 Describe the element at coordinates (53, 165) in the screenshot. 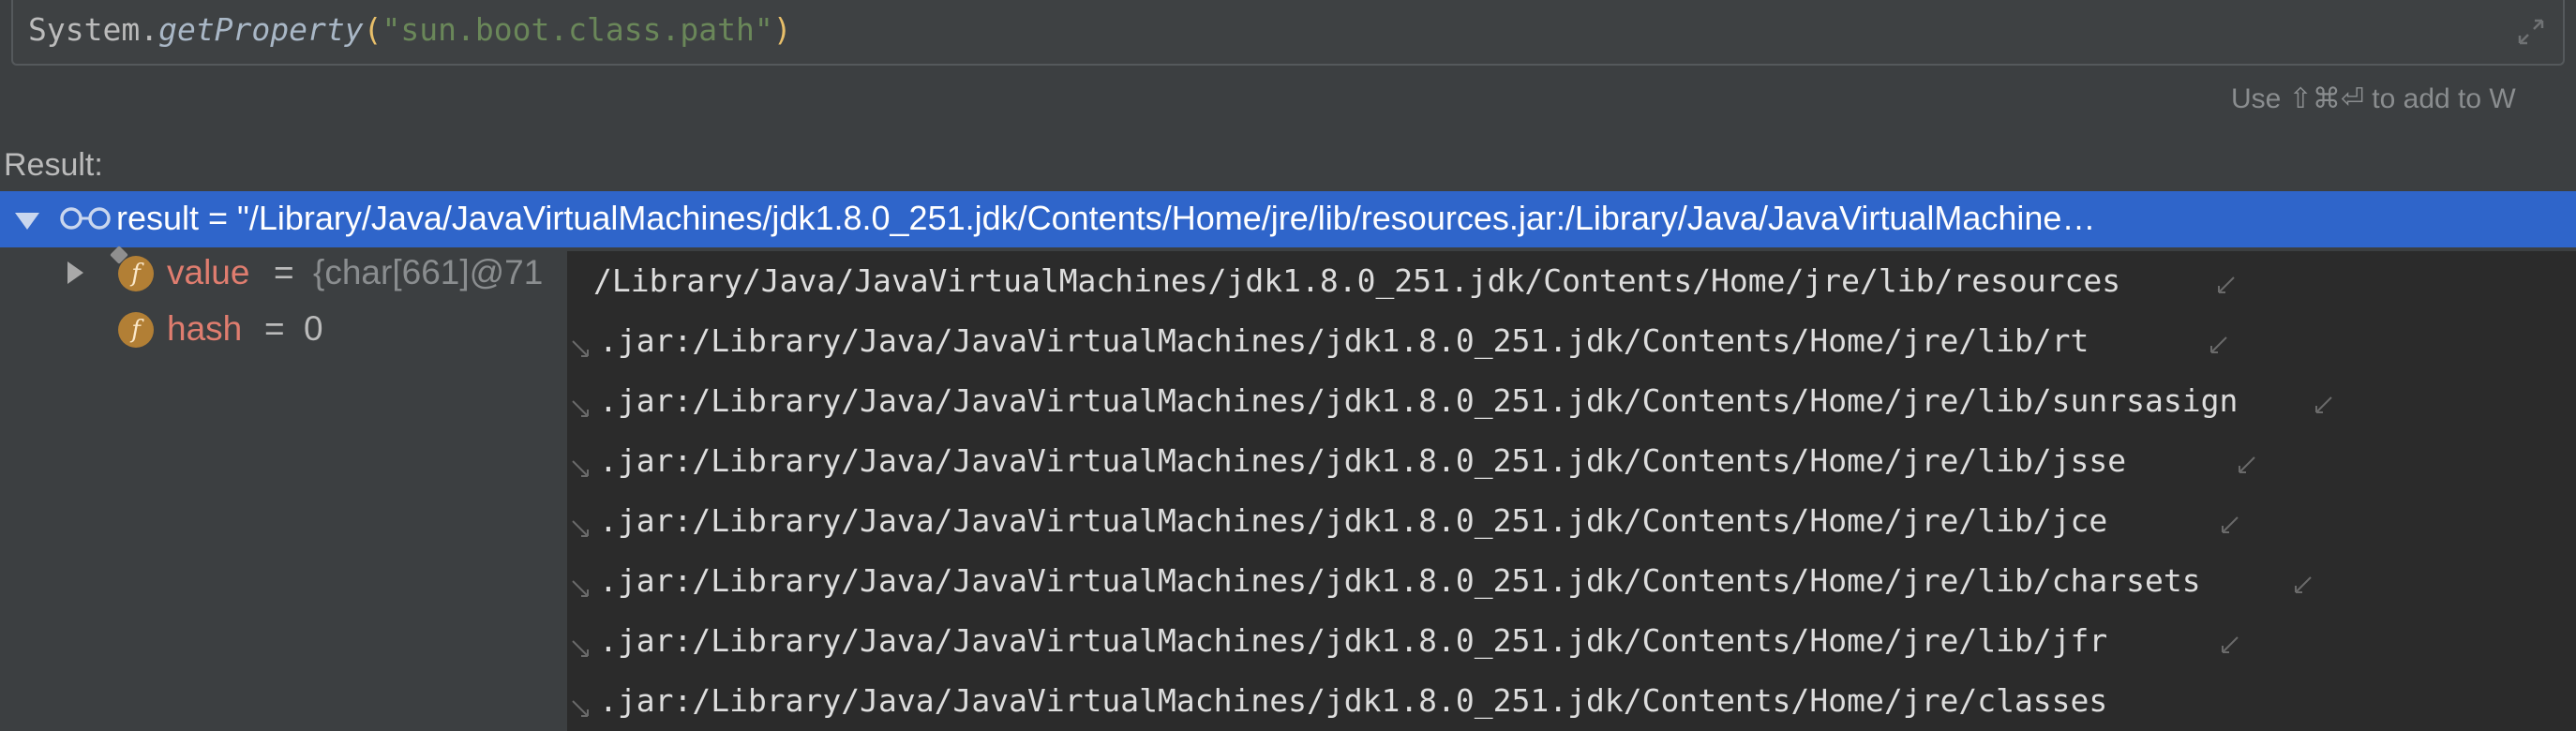

I see `result-label: Result:` at that location.